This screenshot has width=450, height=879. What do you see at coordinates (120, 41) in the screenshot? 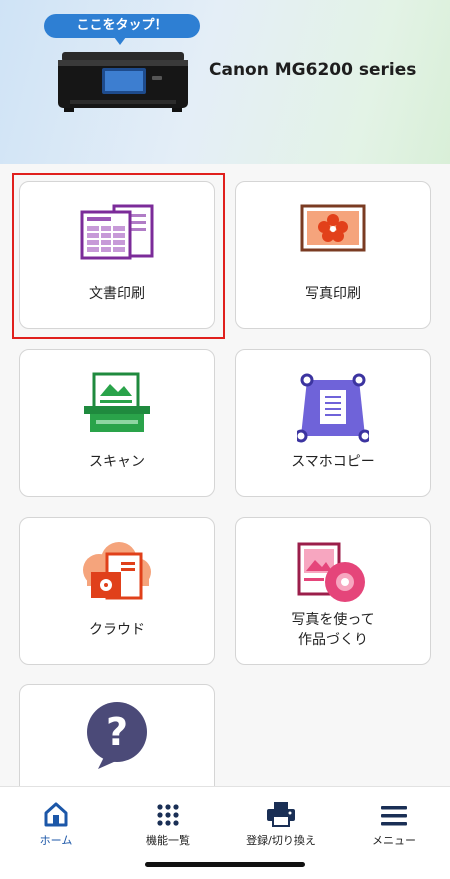
I see `tap-hint-tail` at bounding box center [120, 41].